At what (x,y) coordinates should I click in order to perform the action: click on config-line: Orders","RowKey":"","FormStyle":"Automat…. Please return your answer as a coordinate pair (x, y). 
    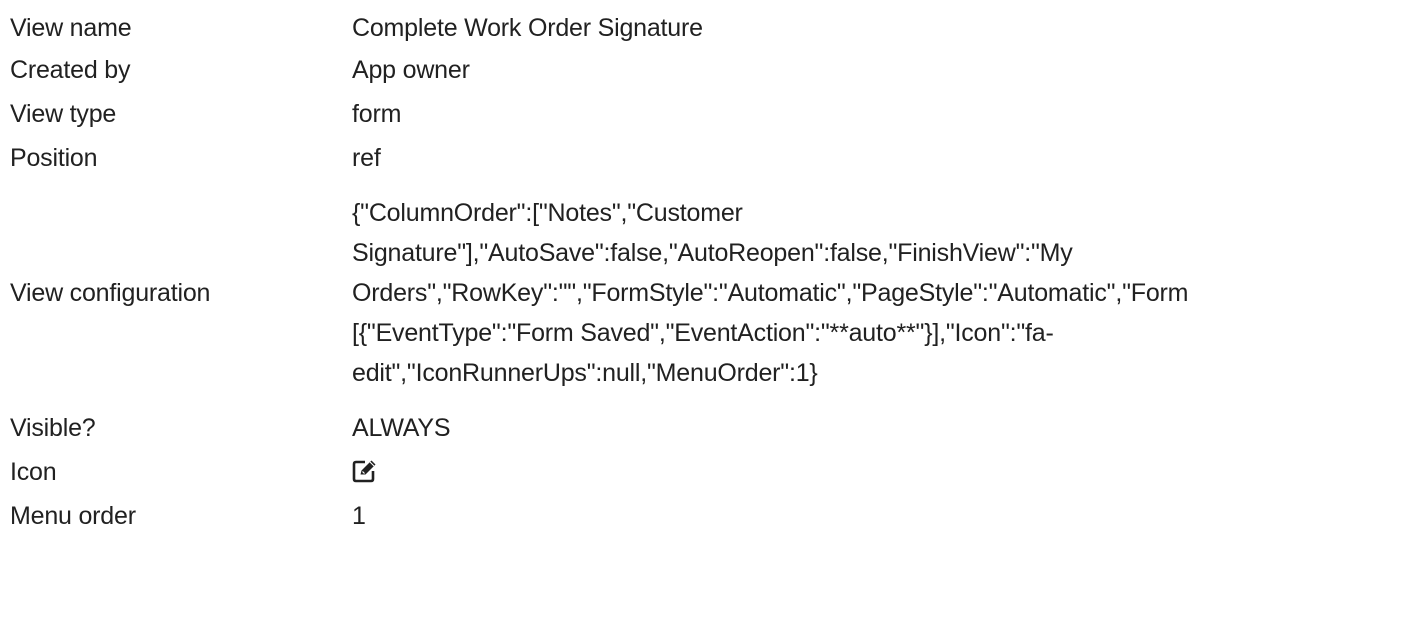
    Looking at the image, I should click on (770, 293).